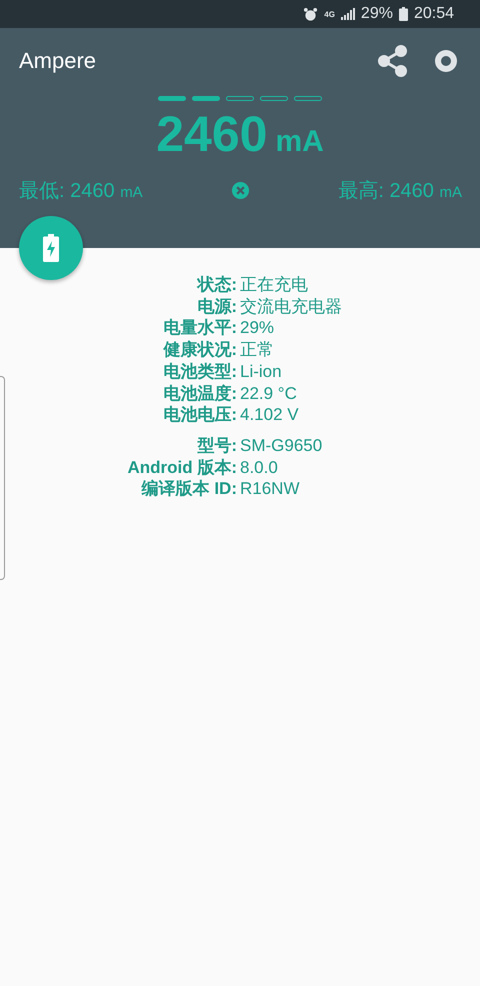 The image size is (480, 986). What do you see at coordinates (200, 393) in the screenshot?
I see `info-label: 电池温度:` at bounding box center [200, 393].